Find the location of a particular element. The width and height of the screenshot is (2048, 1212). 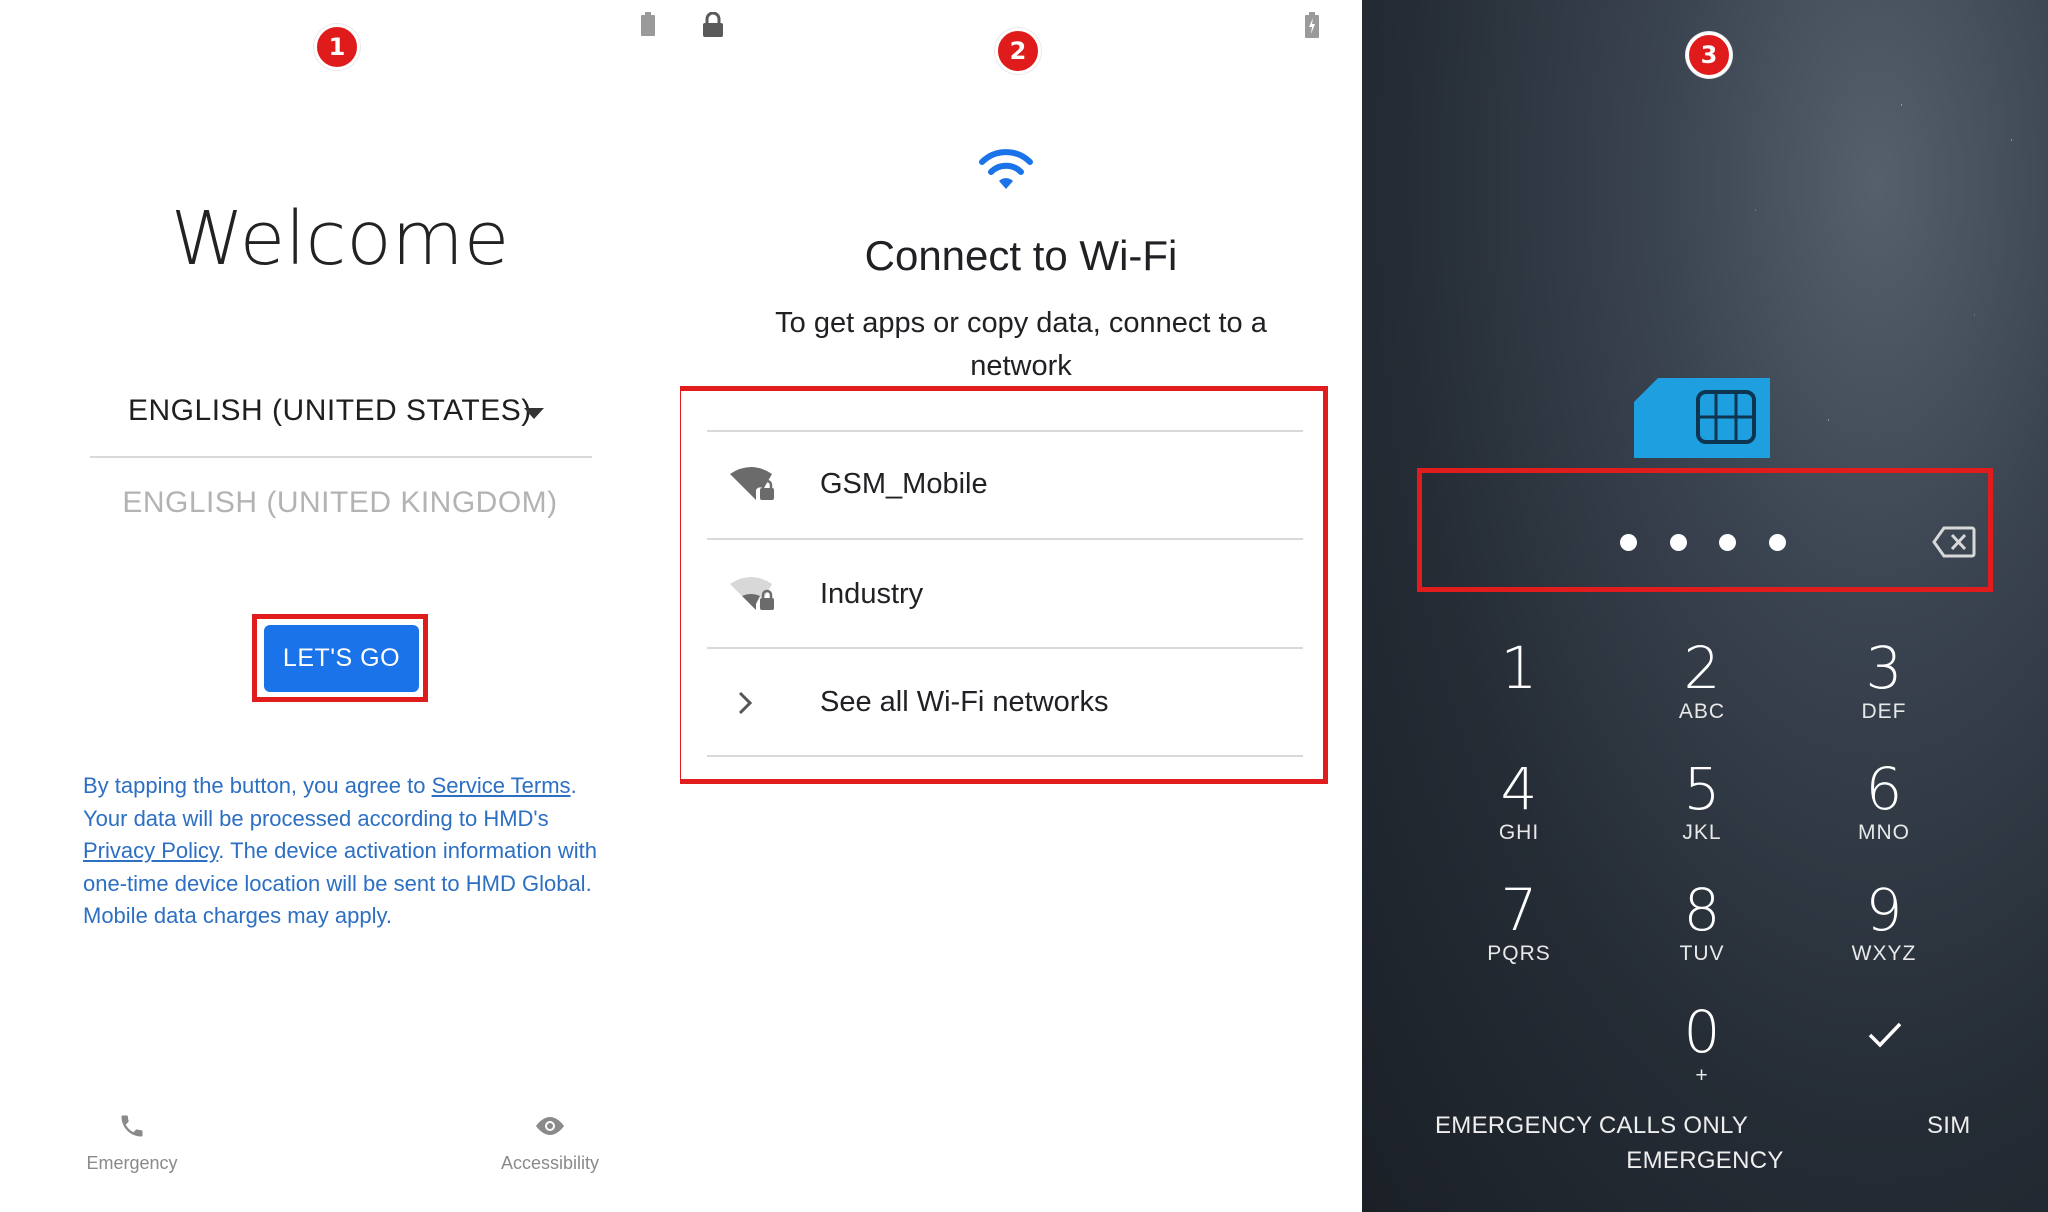

keypad-key-8: 8 TUV is located at coordinates (1702, 922).